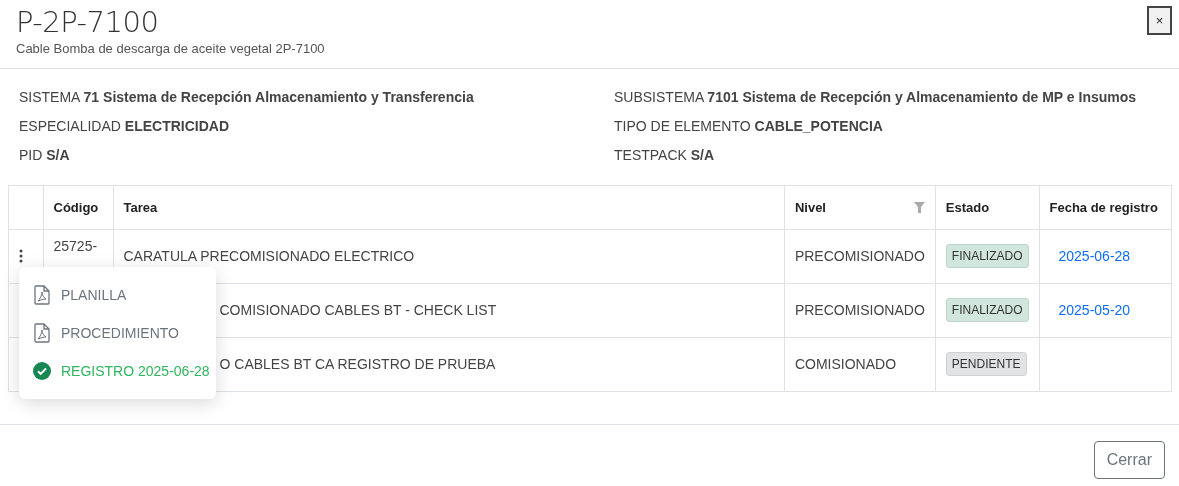  What do you see at coordinates (316, 96) in the screenshot?
I see `info-field: SISTEMA 71 Sistema de Recepción Almacenamiento y Transferencia` at bounding box center [316, 96].